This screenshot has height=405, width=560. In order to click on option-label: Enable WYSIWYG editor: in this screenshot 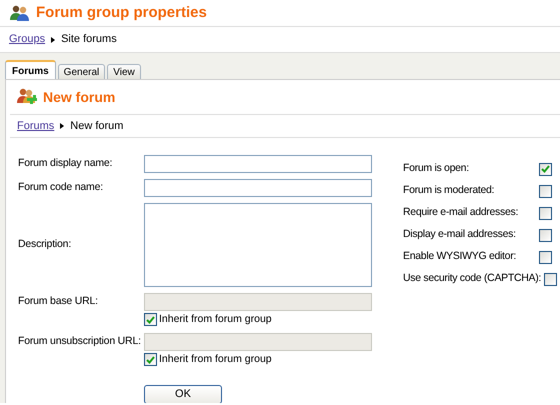, I will do `click(460, 256)`.